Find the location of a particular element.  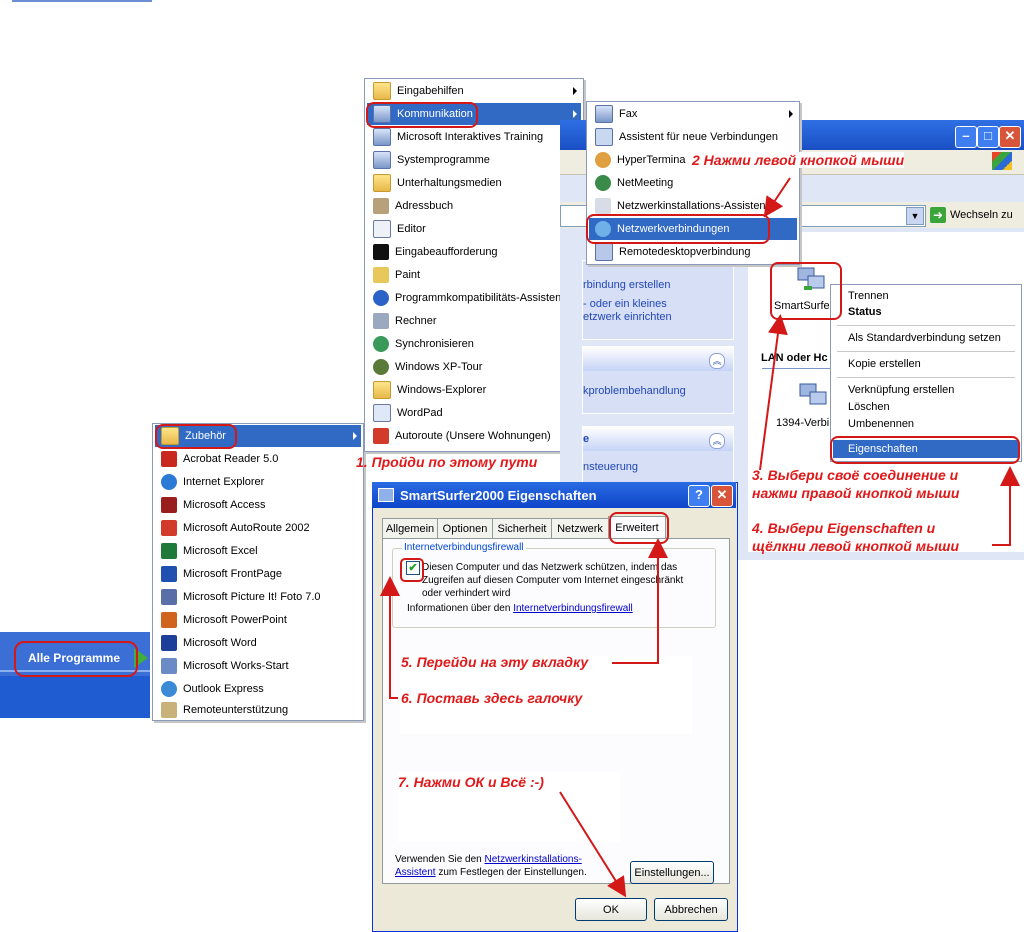

annotation-step3a: 3. Выбери своё соединение и is located at coordinates (855, 475).